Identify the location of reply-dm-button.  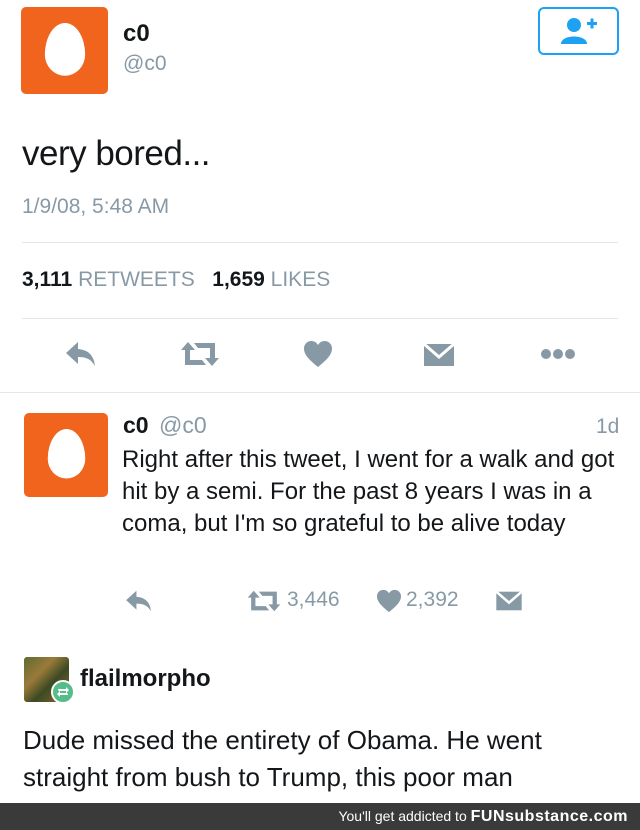
(509, 603).